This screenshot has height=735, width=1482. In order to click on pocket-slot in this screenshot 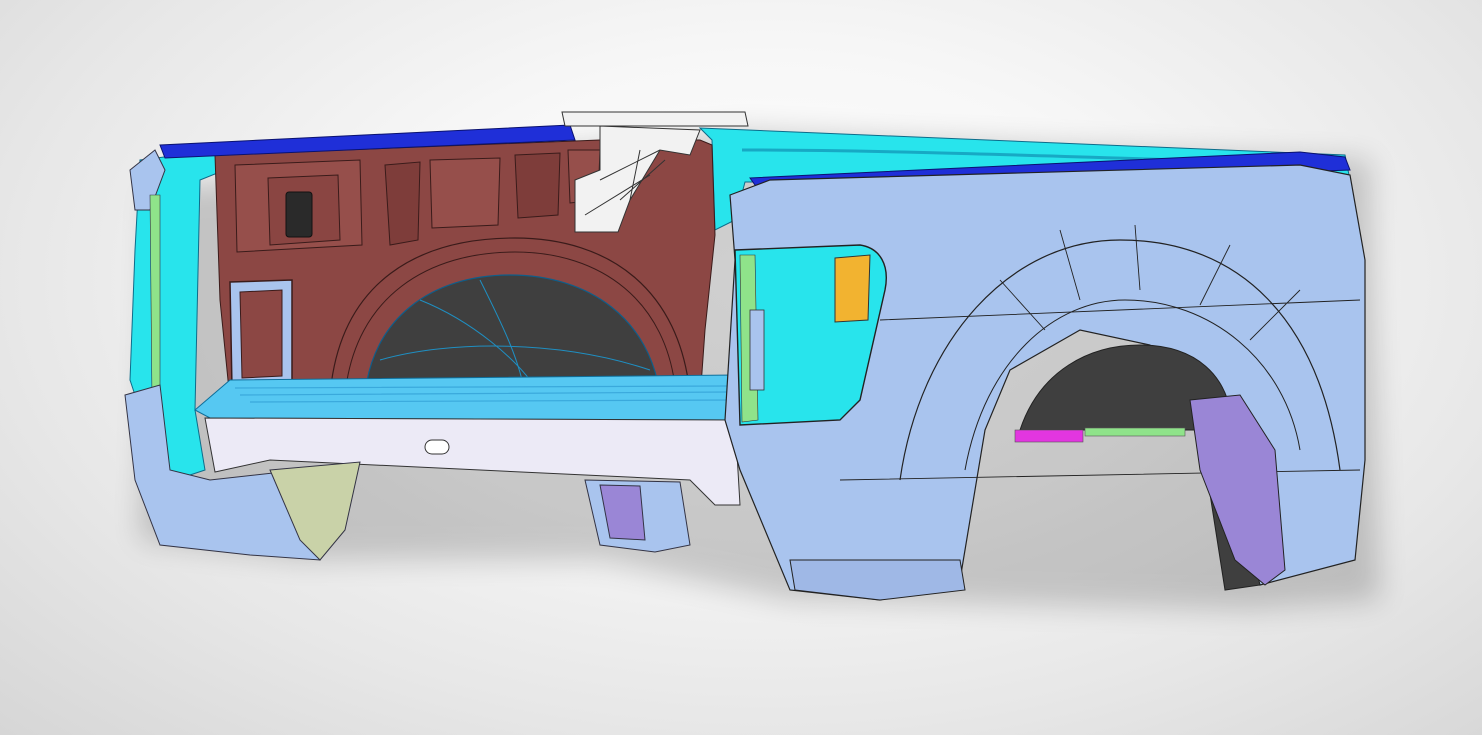, I will do `click(757, 350)`.